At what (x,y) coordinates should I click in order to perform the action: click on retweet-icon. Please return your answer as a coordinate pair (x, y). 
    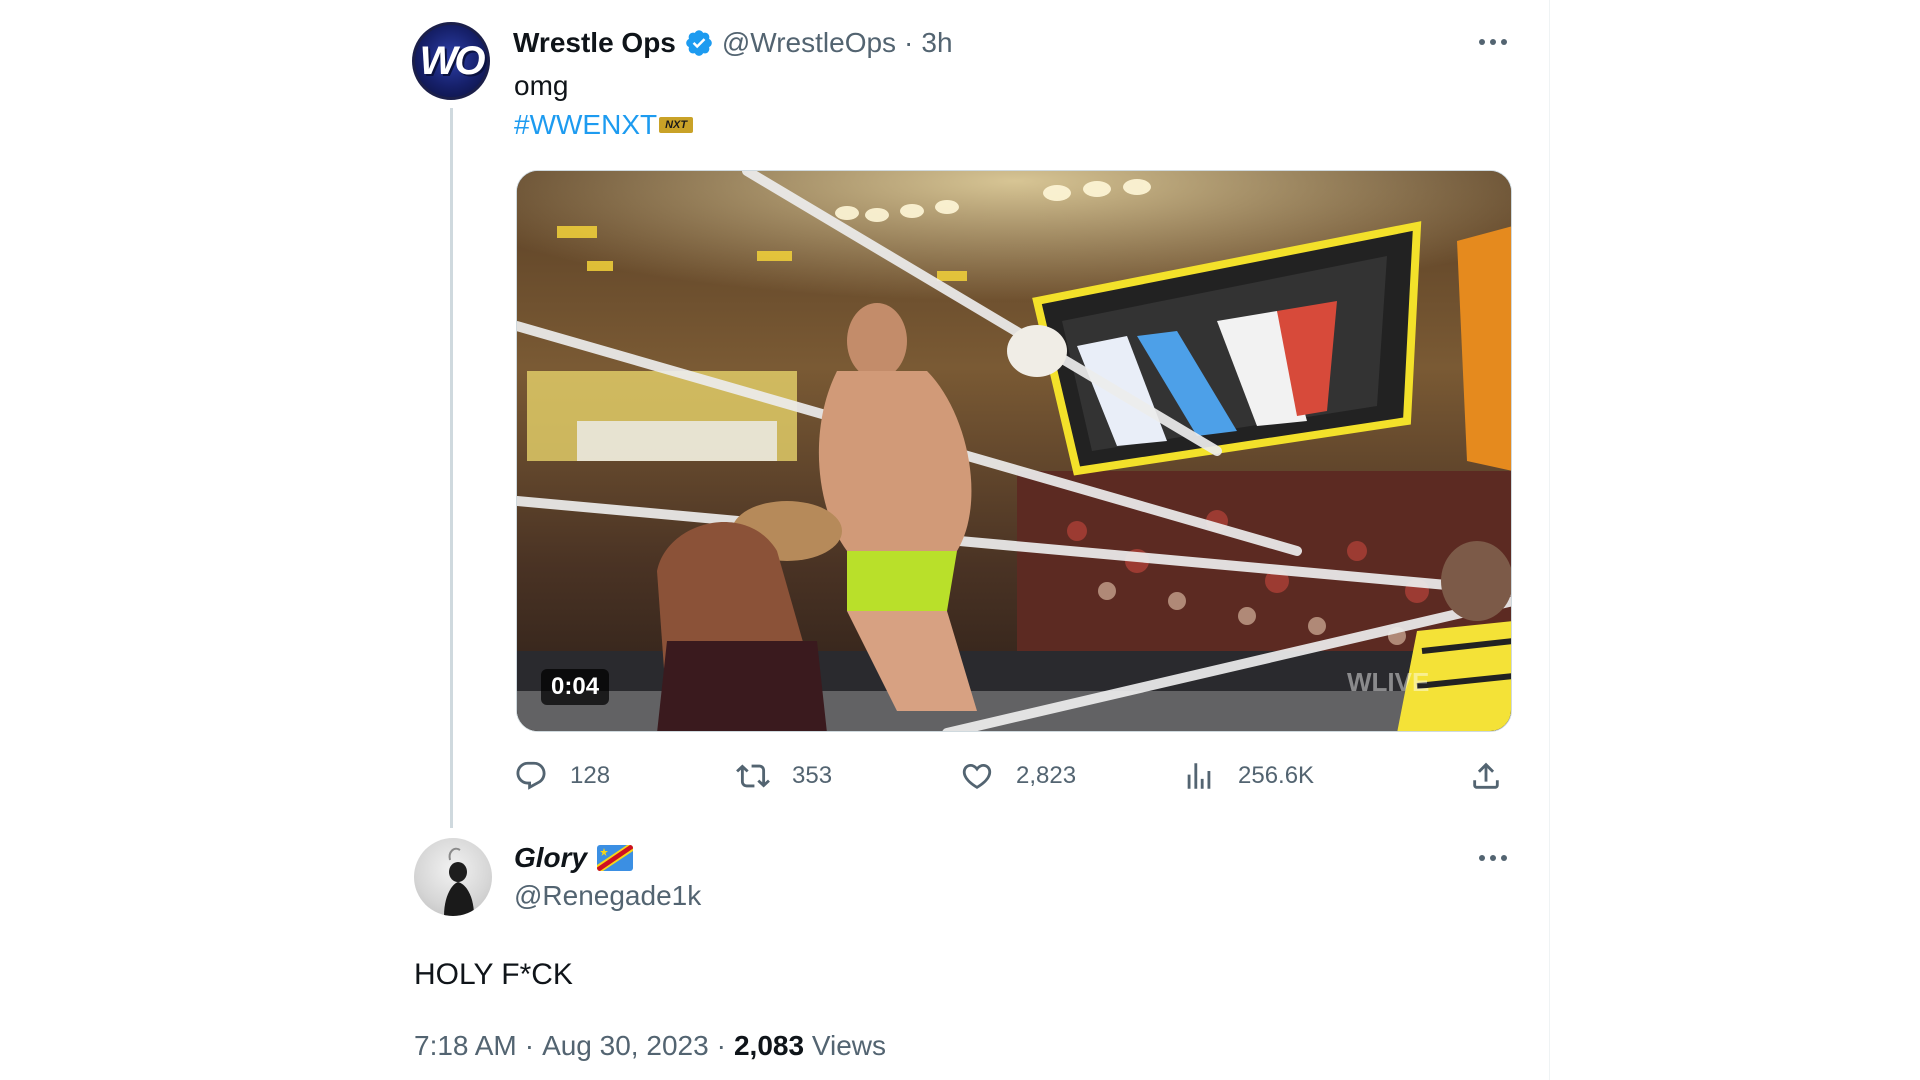
    Looking at the image, I should click on (753, 776).